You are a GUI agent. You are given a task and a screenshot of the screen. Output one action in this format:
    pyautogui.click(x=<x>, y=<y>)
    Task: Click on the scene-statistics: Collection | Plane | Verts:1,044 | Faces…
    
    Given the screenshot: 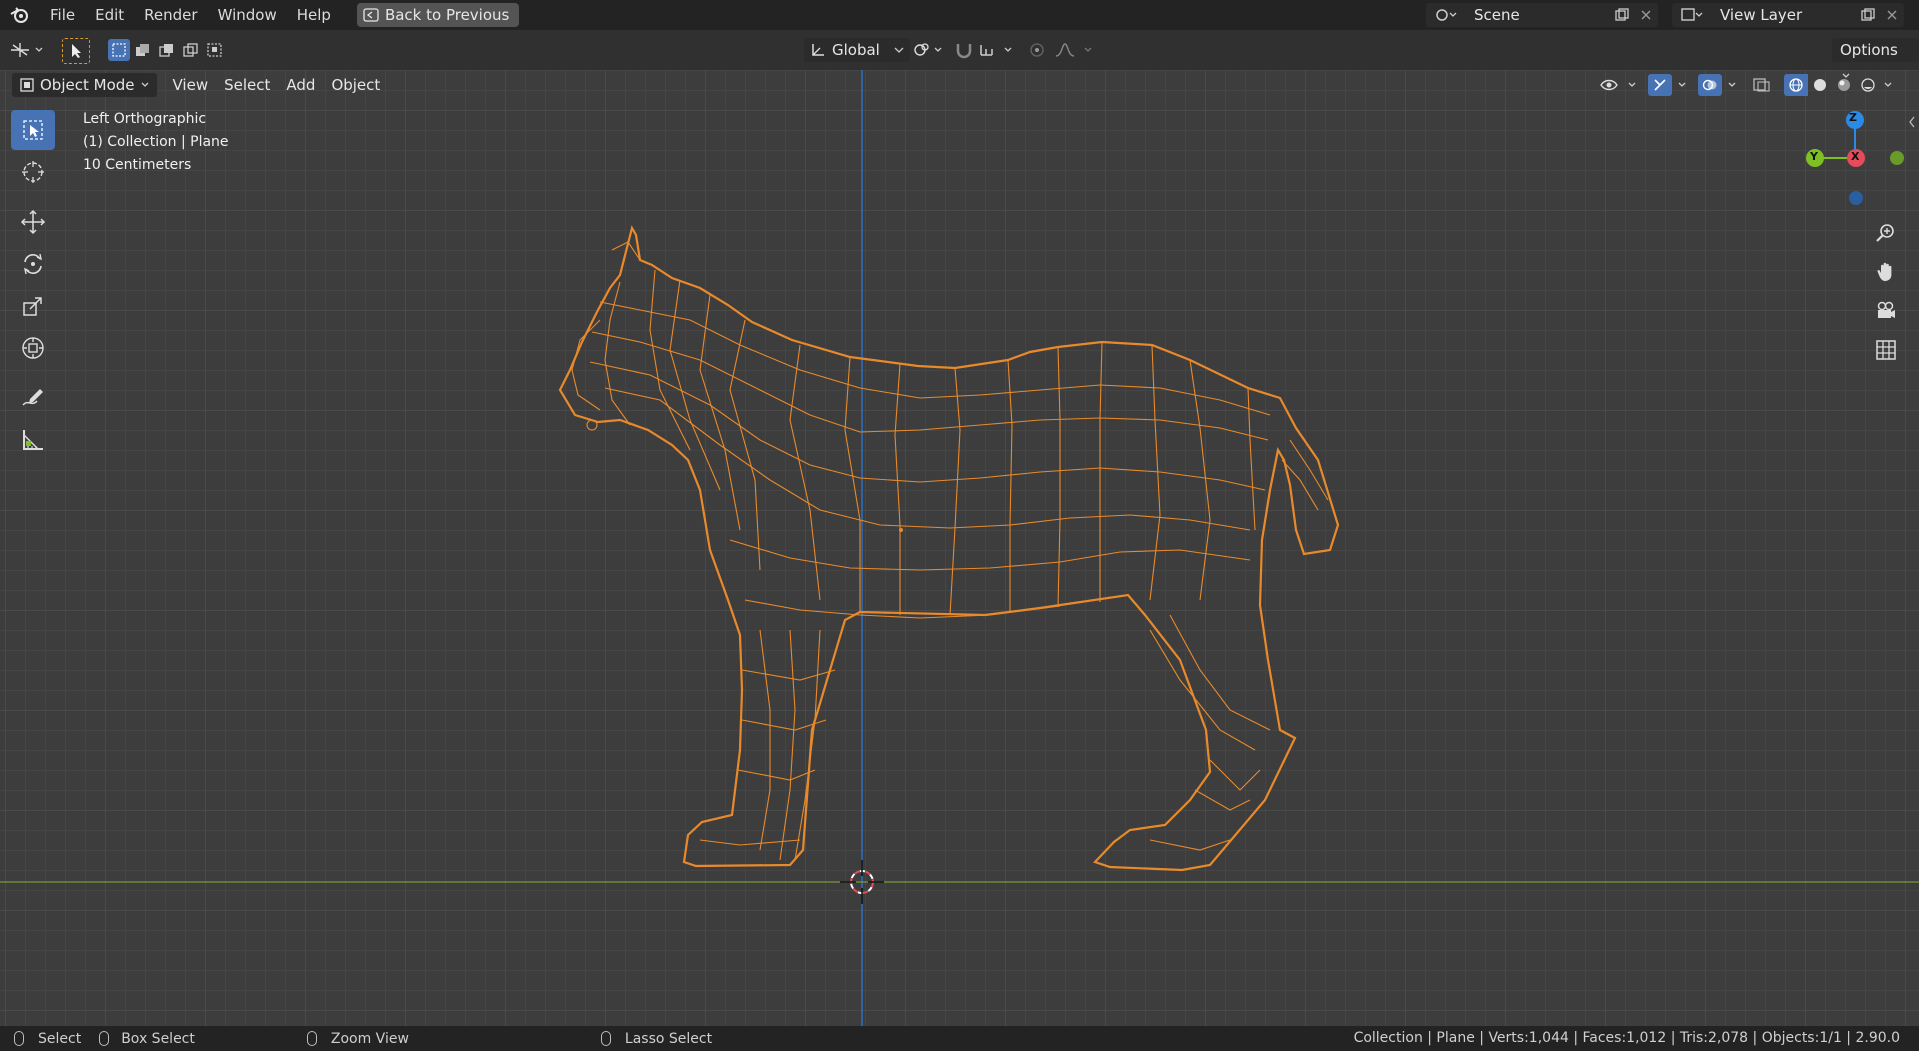 What is the action you would take?
    pyautogui.click(x=1626, y=1038)
    